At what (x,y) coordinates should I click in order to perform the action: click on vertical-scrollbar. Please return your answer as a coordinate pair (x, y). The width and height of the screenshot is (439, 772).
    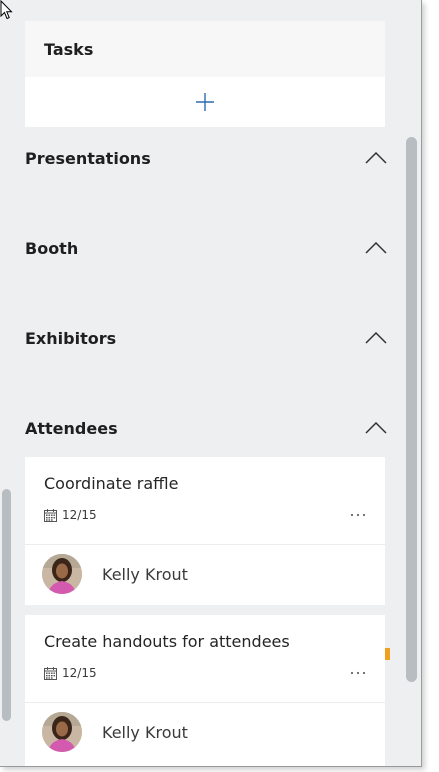
    Looking at the image, I should click on (411, 409).